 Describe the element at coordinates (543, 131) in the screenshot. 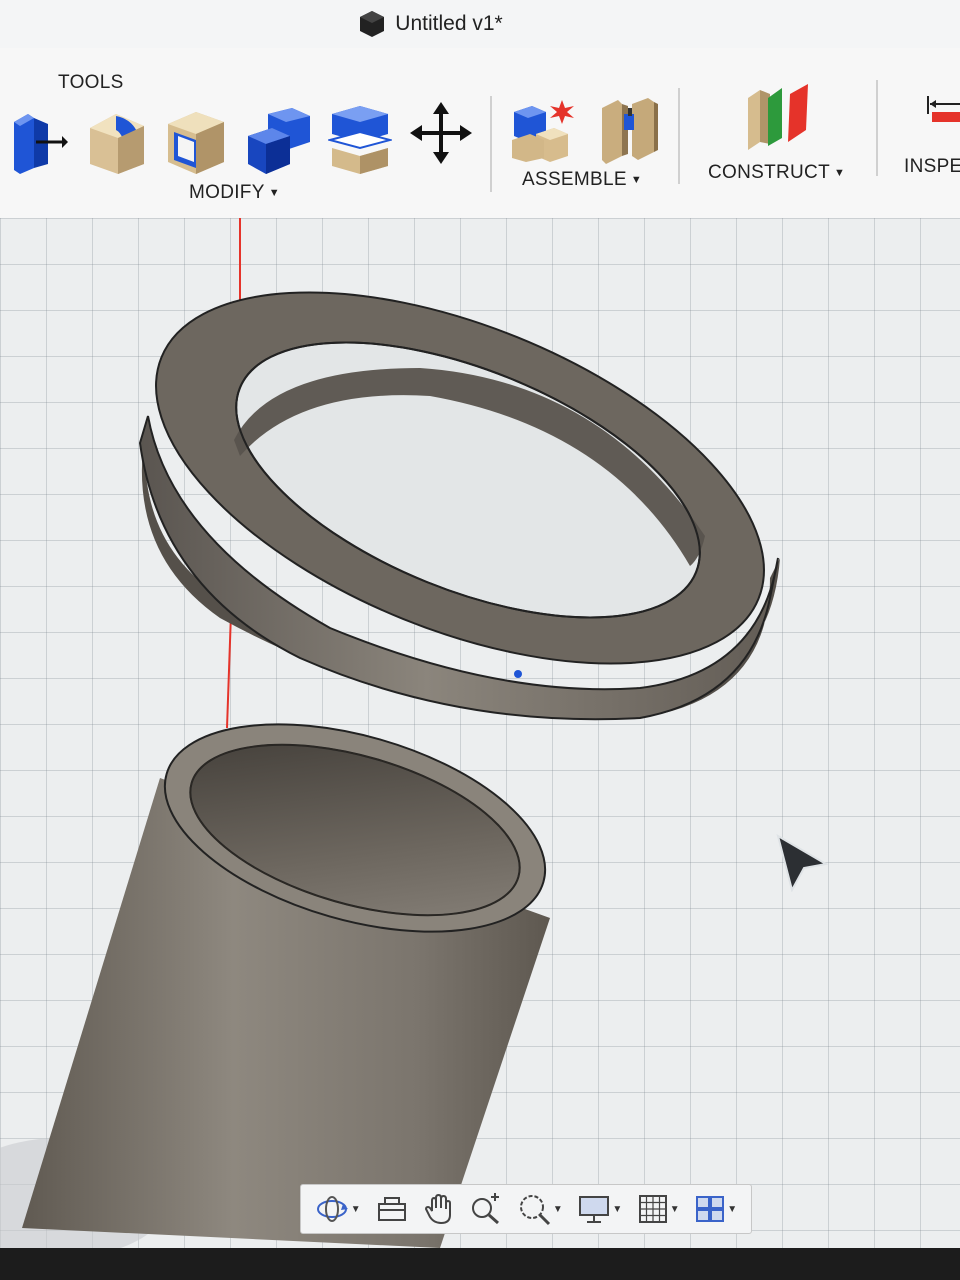

I see `new-component-icon` at that location.